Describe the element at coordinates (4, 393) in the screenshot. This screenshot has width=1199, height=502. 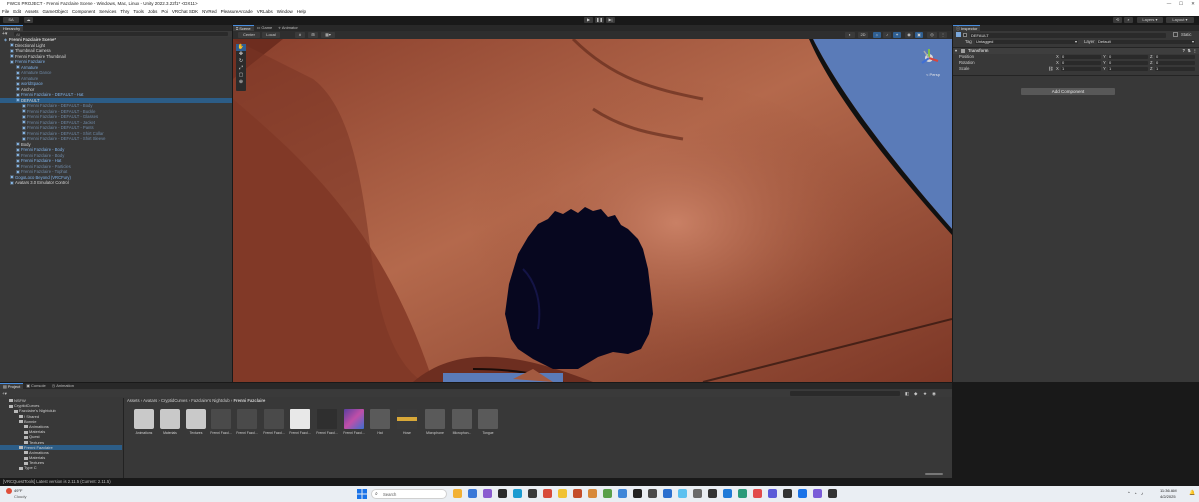
I see `add-icon: +▾` at that location.